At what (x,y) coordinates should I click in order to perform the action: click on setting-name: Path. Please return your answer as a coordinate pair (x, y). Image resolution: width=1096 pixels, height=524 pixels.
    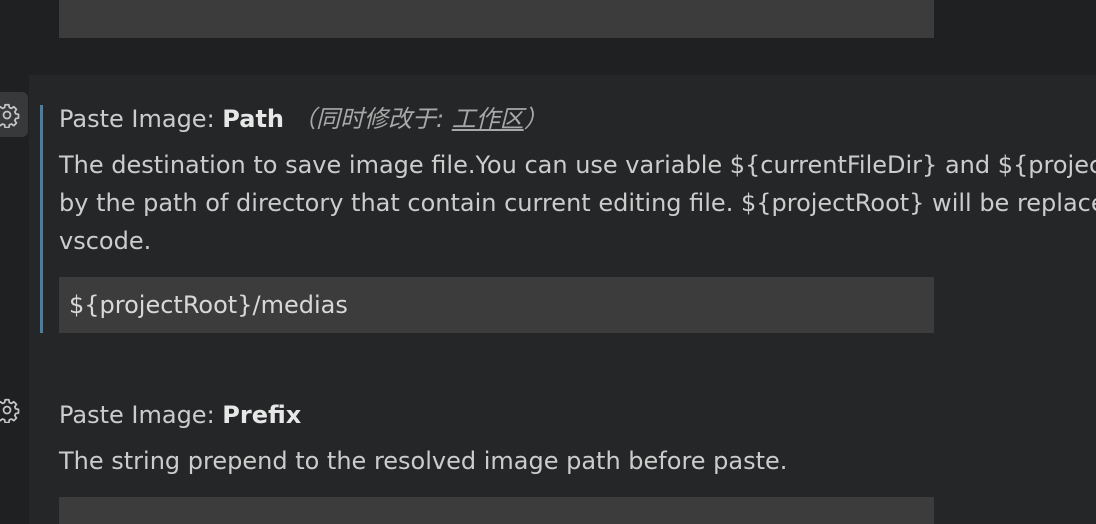
    Looking at the image, I should click on (253, 119).